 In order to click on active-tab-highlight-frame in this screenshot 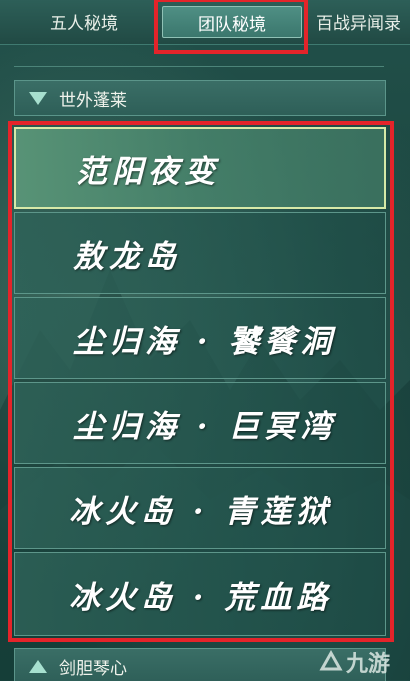, I will do `click(231, 27)`.